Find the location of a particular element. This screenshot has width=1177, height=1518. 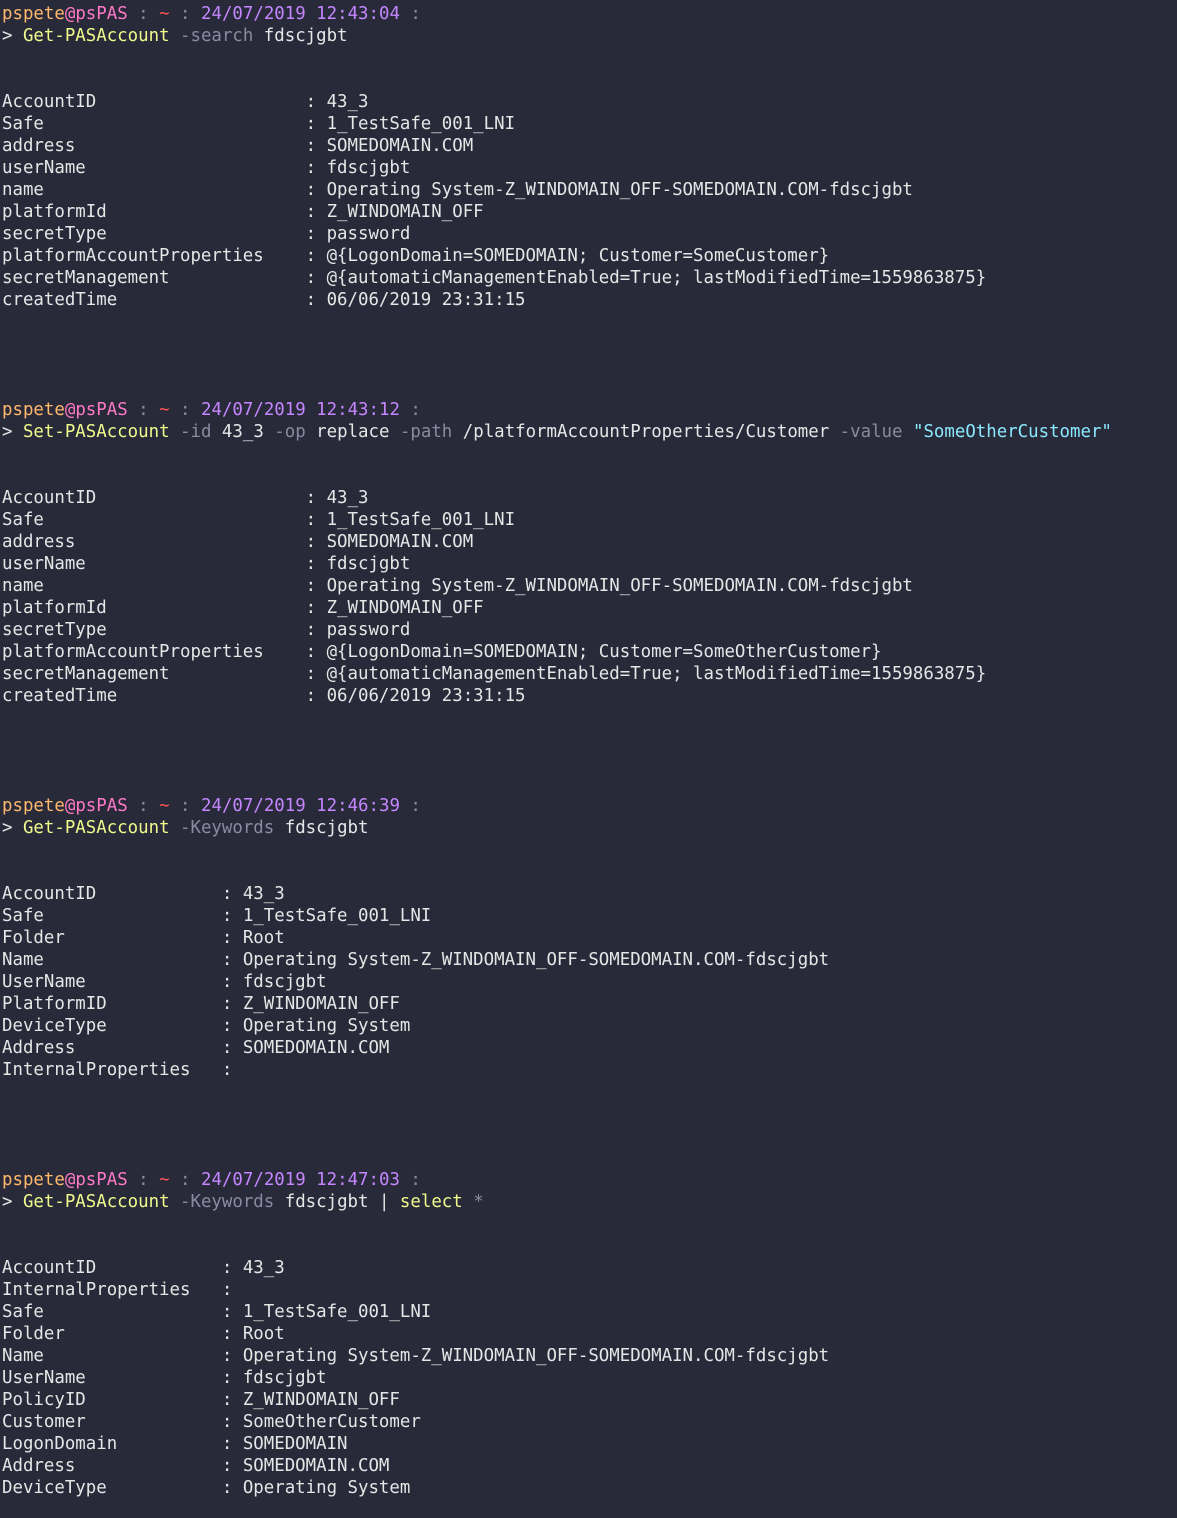

output-row: userName: fdscjgbt is located at coordinates (588, 168).